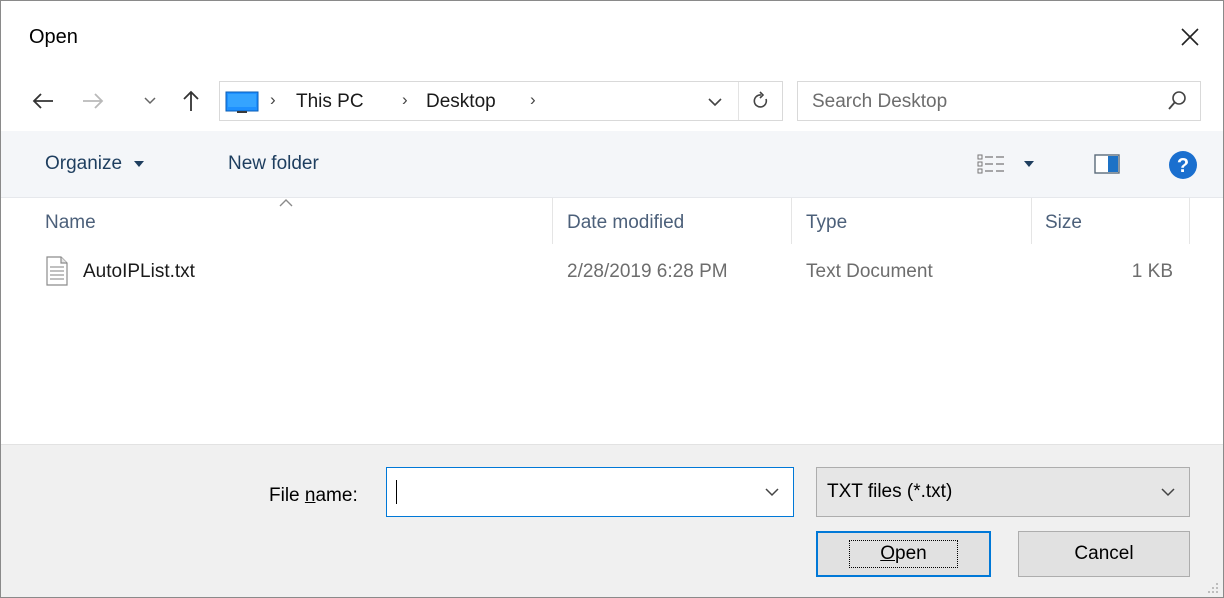 This screenshot has width=1224, height=598. I want to click on file-name-combobox, so click(590, 492).